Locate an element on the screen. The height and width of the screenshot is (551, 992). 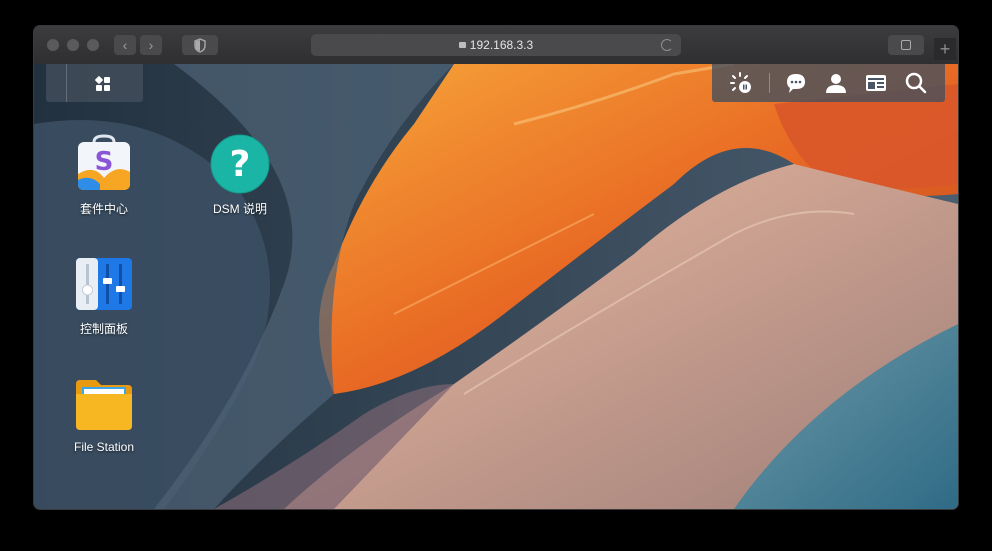
desktop-app-dsm-help: ? DSM 说明 is located at coordinates (240, 175).